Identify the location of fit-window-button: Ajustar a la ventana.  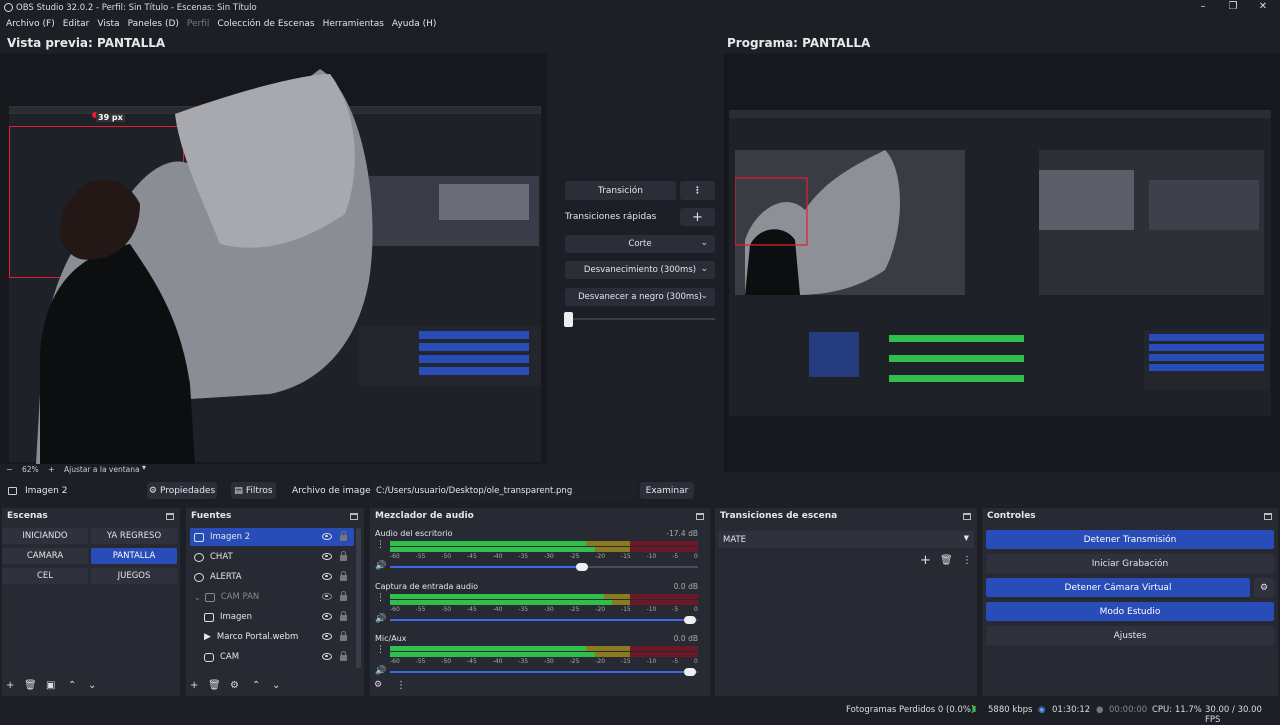
(102, 469).